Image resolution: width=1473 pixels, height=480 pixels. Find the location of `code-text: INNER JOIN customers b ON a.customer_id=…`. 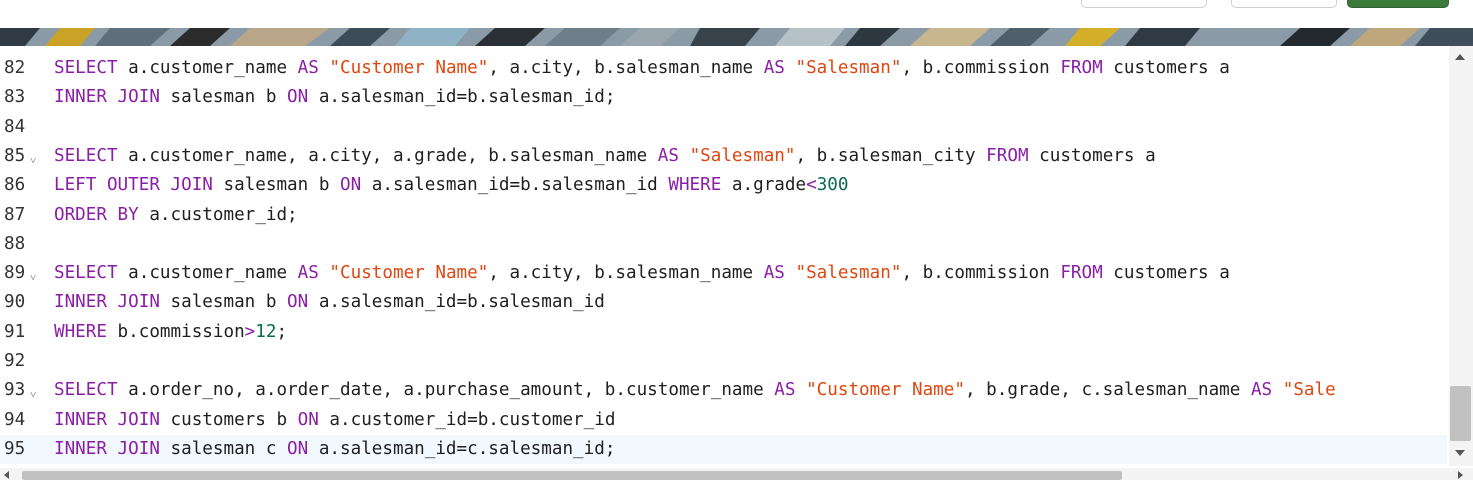

code-text: INNER JOIN customers b ON a.customer_id=… is located at coordinates (334, 420).